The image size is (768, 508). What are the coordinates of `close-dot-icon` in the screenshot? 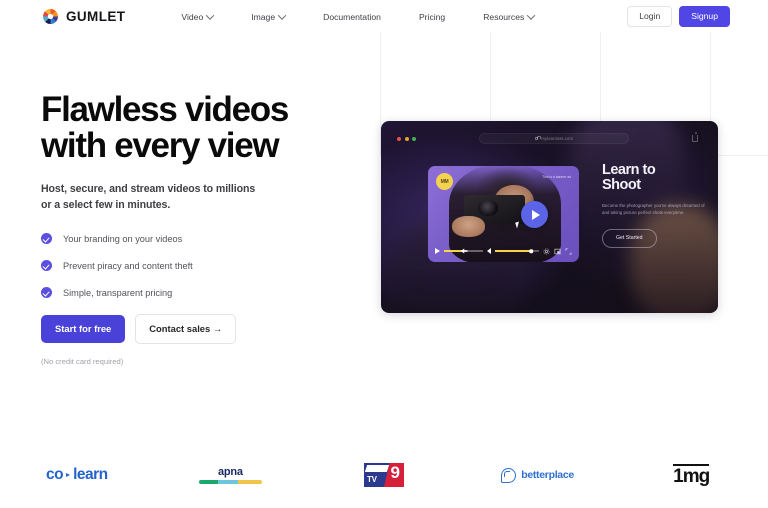 It's located at (399, 138).